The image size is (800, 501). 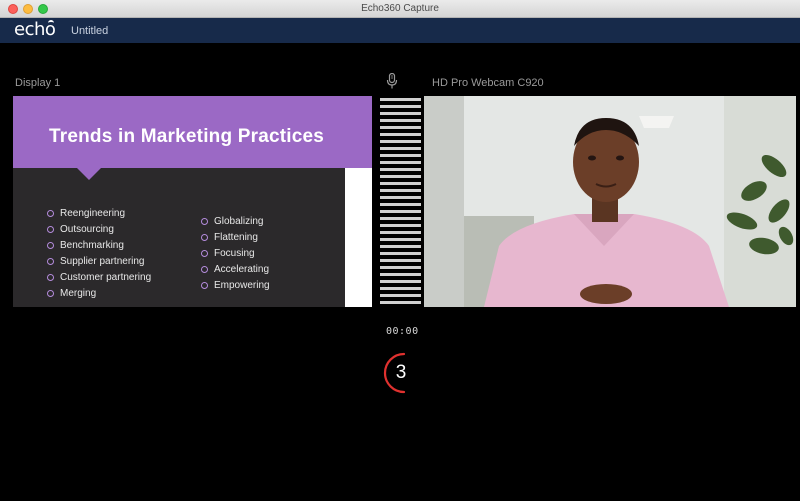 What do you see at coordinates (89, 174) in the screenshot?
I see `slide-header-notch` at bounding box center [89, 174].